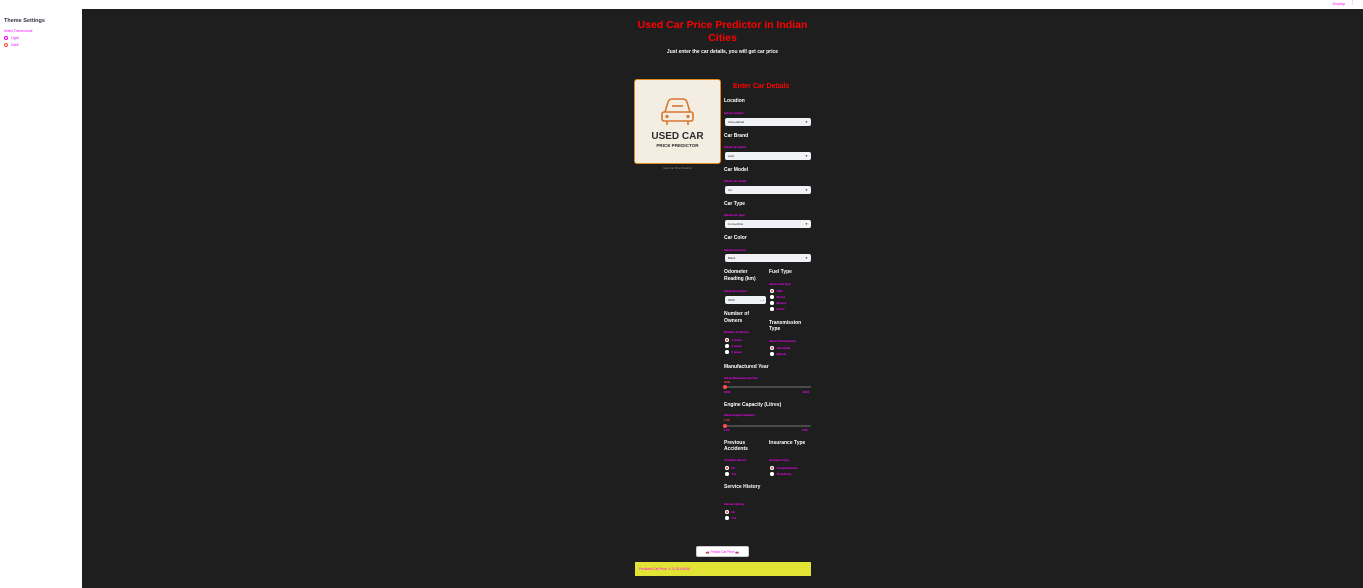 This screenshot has height=588, width=1363. Describe the element at coordinates (735, 238) in the screenshot. I see `color-heading: Car Color` at that location.